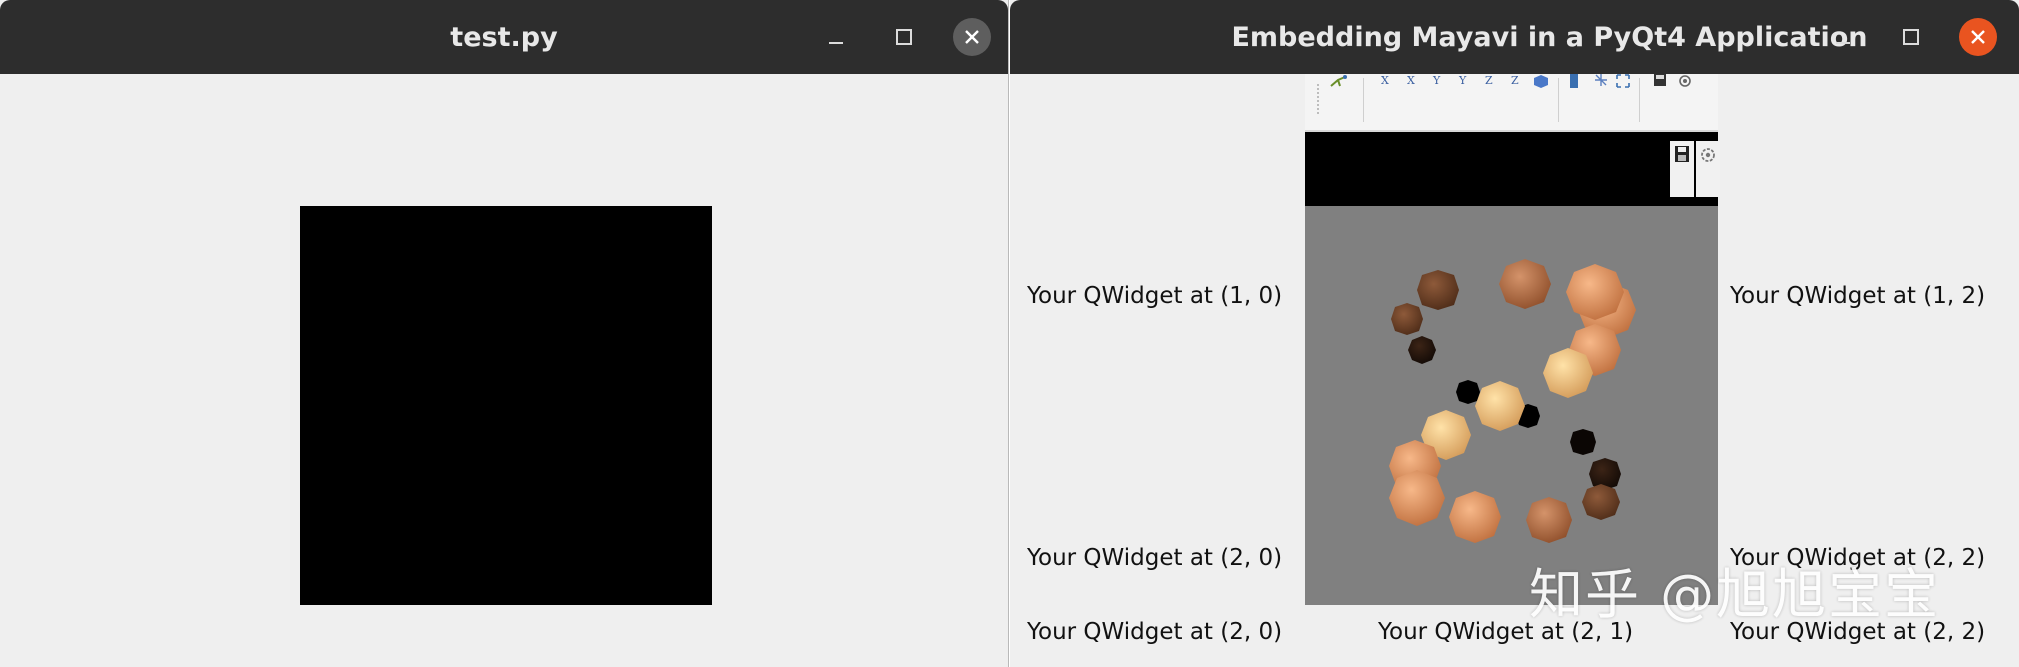  Describe the element at coordinates (1682, 169) in the screenshot. I see `scene-save-button` at that location.